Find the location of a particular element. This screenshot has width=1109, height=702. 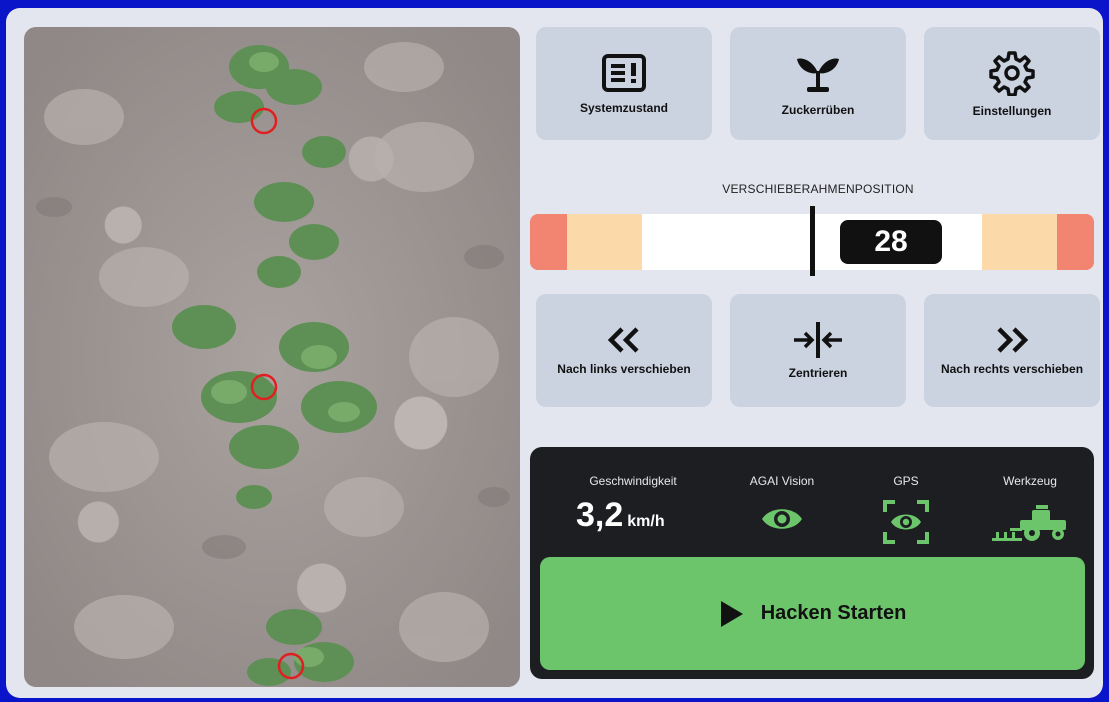

gear-icon is located at coordinates (1012, 73).